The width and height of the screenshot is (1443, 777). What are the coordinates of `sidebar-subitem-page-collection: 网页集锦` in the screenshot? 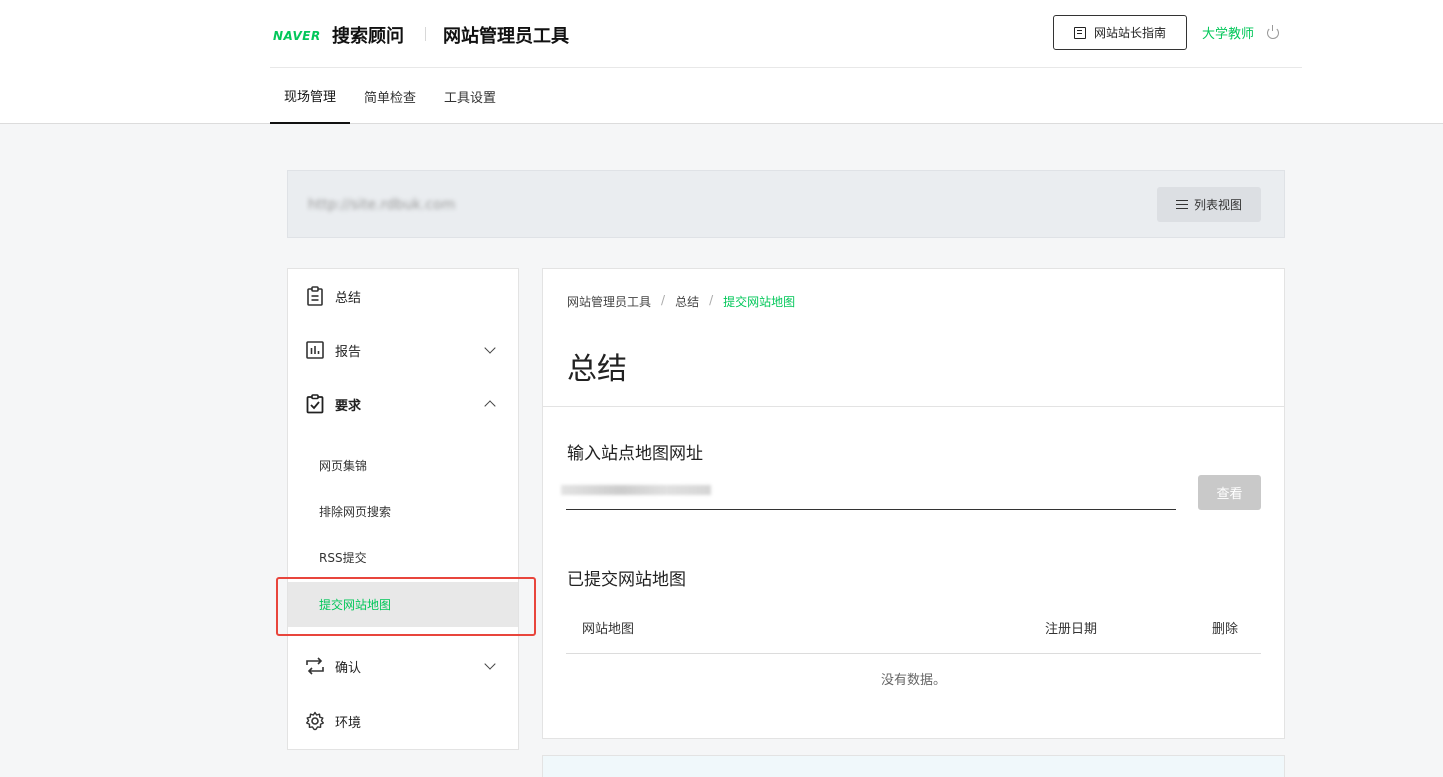 It's located at (403, 465).